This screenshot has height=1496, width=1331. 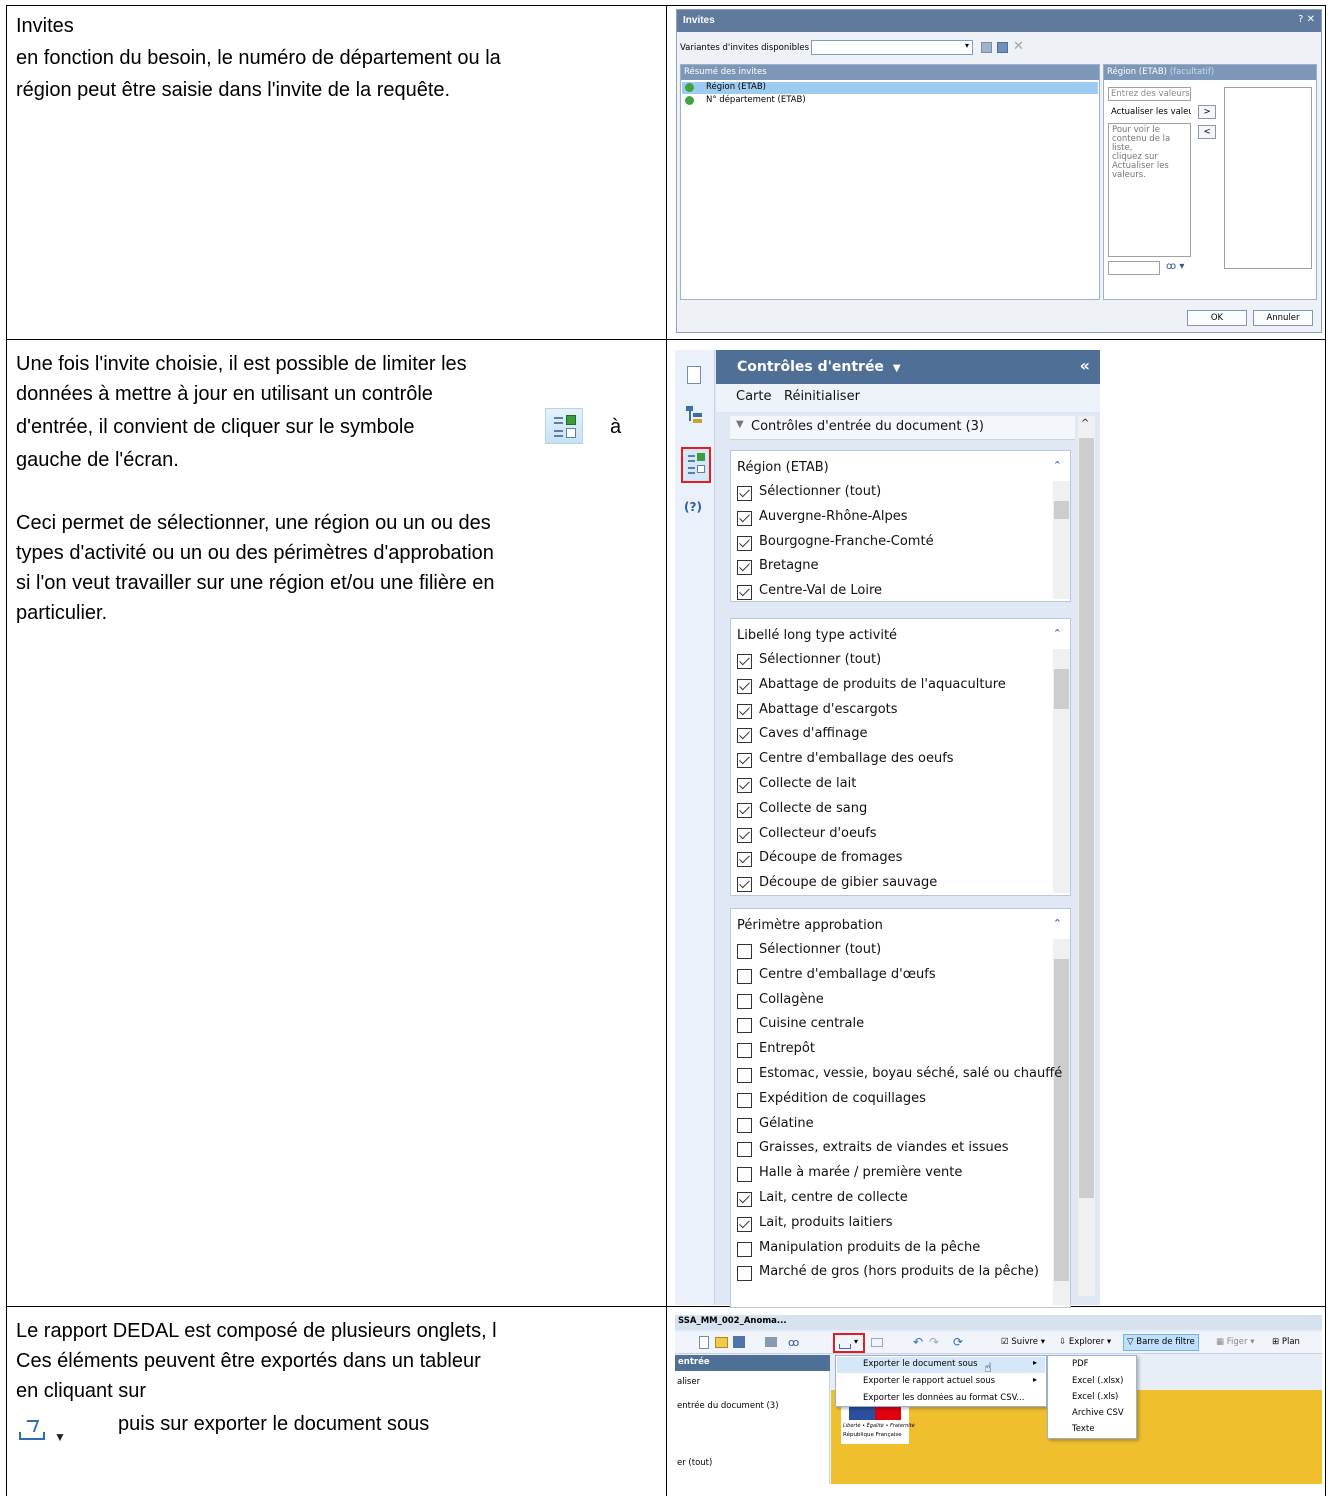 I want to click on submenu-pdf: PDF, so click(x=1080, y=1364).